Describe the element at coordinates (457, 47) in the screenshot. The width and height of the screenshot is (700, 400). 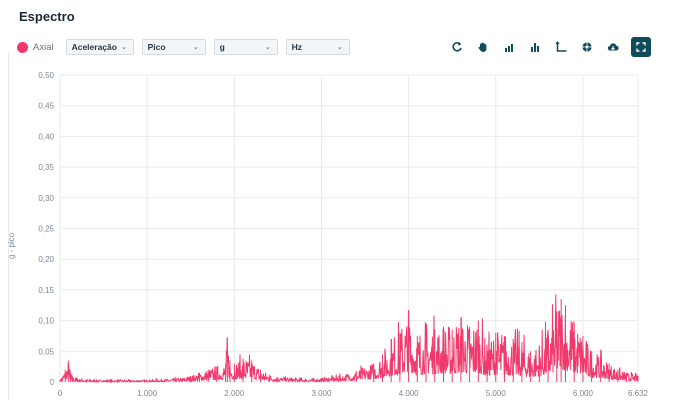
I see `refresh-icon` at that location.